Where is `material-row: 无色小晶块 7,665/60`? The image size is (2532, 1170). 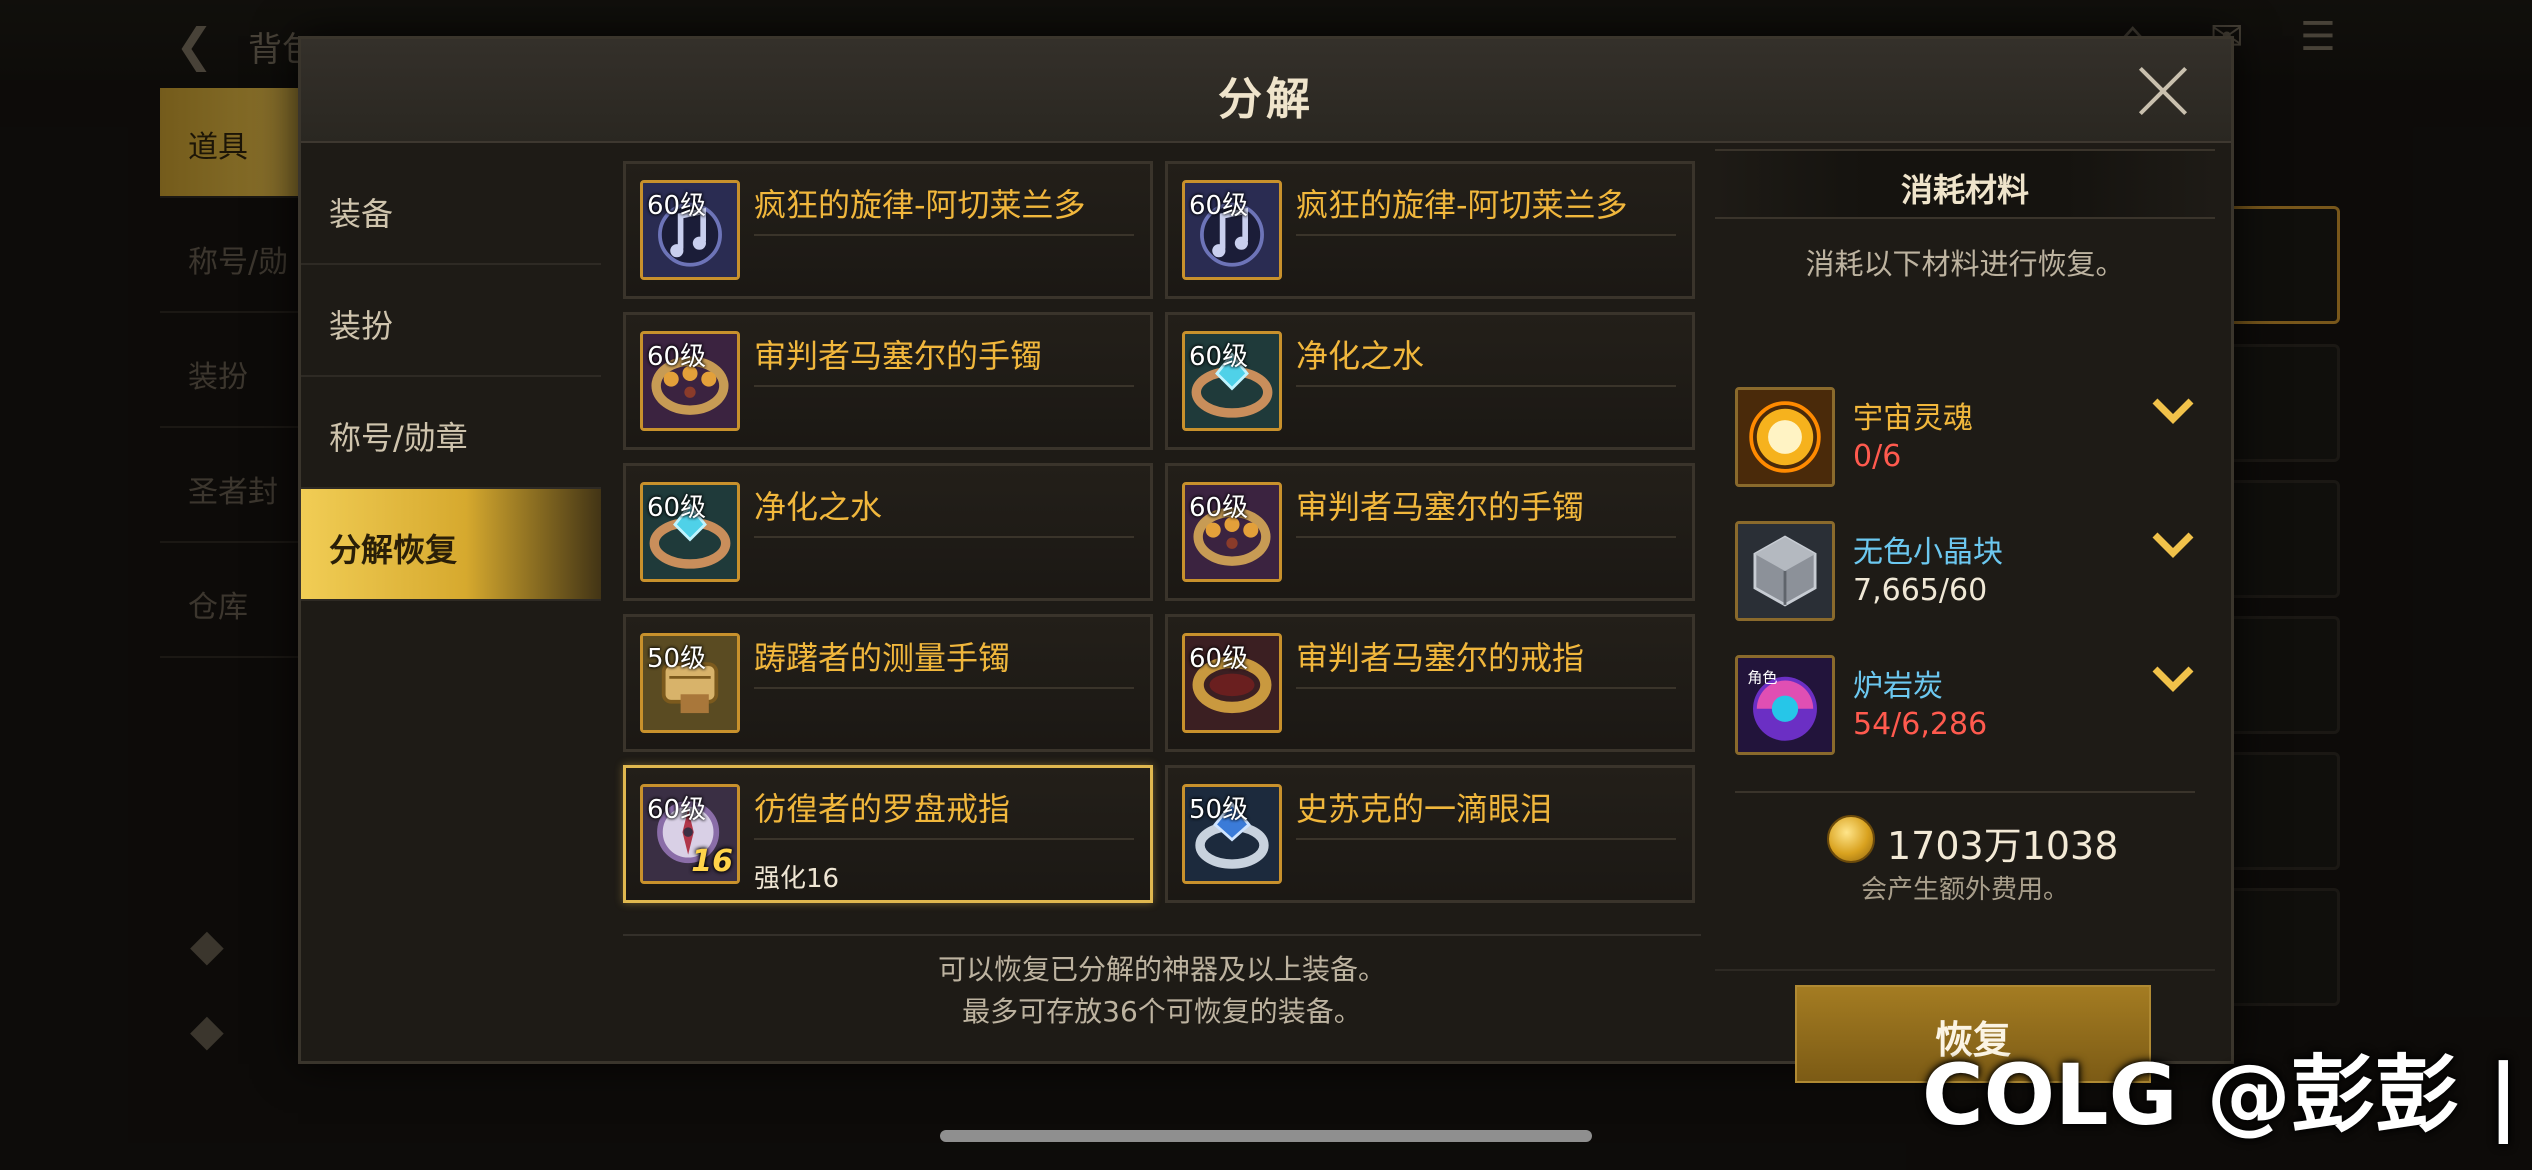
material-row: 无色小晶块 7,665/60 is located at coordinates (1965, 576).